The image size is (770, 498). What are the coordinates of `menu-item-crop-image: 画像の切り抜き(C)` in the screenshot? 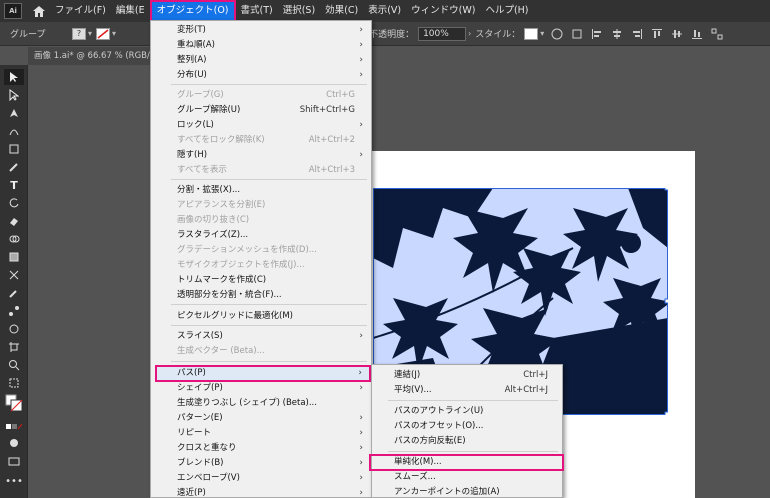 It's located at (261, 220).